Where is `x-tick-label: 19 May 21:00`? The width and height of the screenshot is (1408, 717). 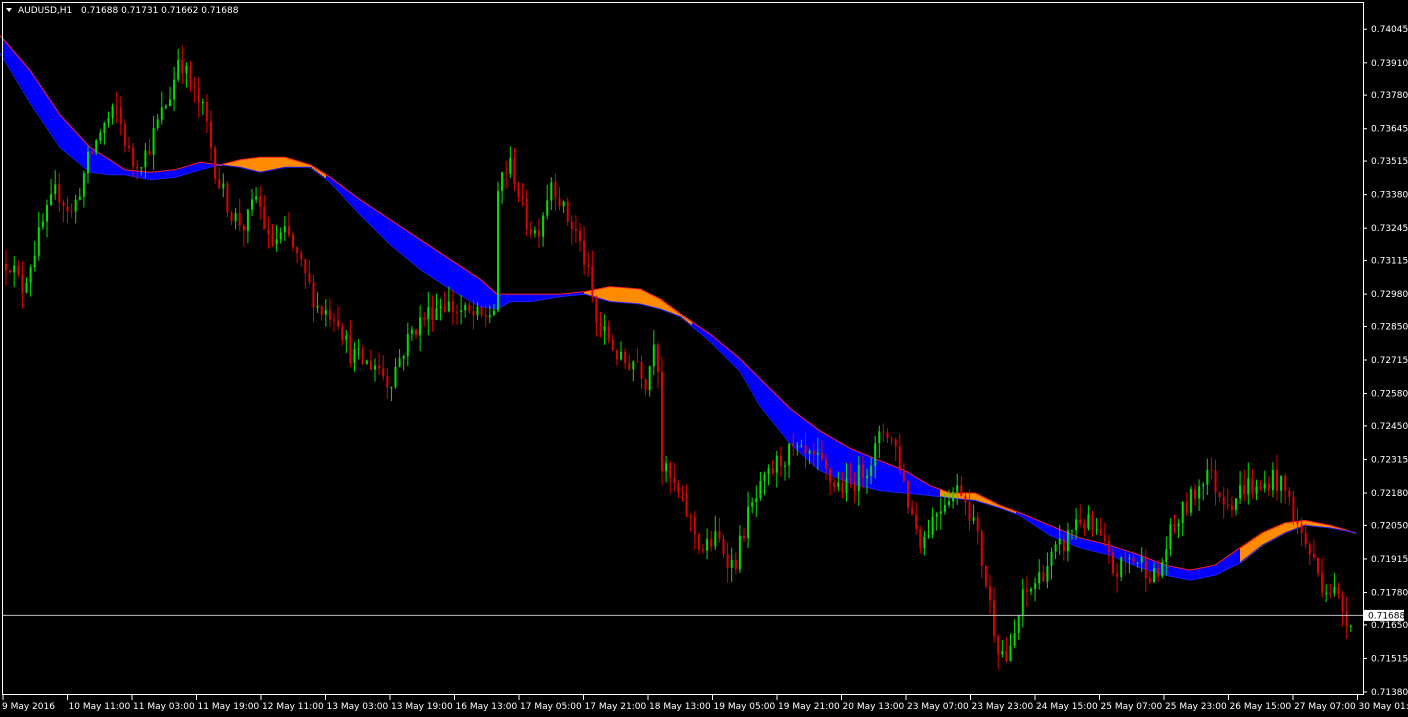 x-tick-label: 19 May 21:00 is located at coordinates (809, 707).